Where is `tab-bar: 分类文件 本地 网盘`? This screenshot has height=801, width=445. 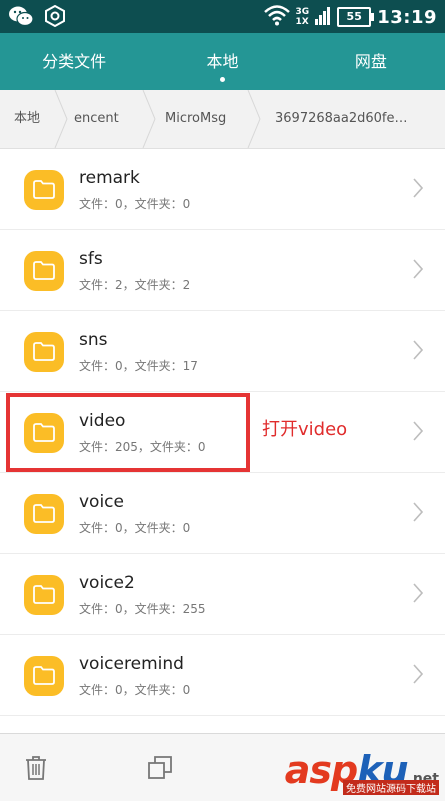 tab-bar: 分类文件 本地 网盘 is located at coordinates (222, 61).